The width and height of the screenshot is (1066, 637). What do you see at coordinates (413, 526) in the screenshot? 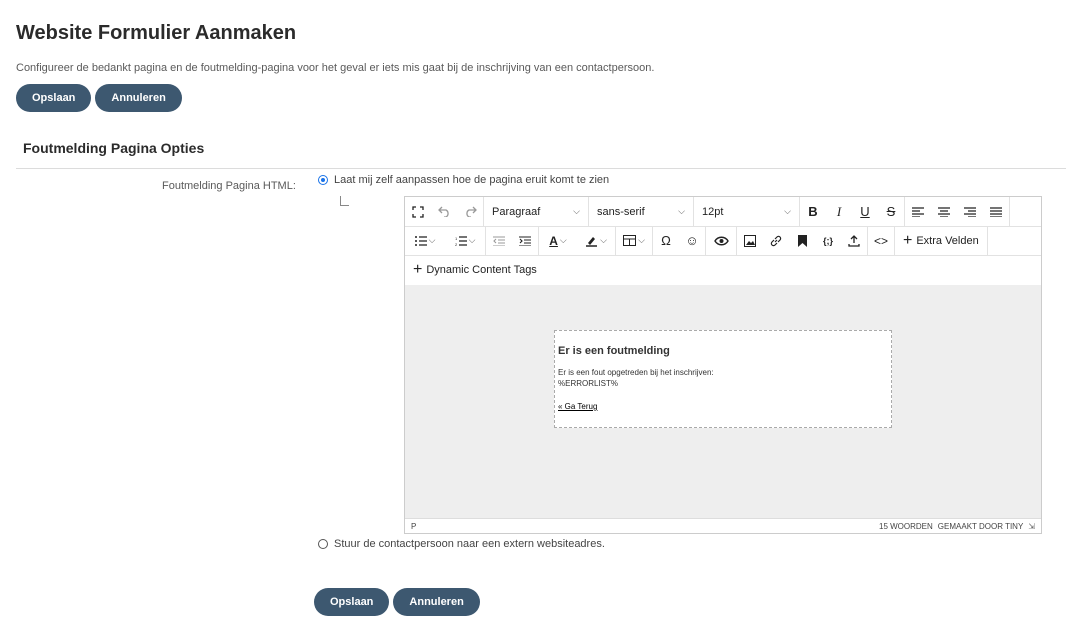
I see `element-path: P` at bounding box center [413, 526].